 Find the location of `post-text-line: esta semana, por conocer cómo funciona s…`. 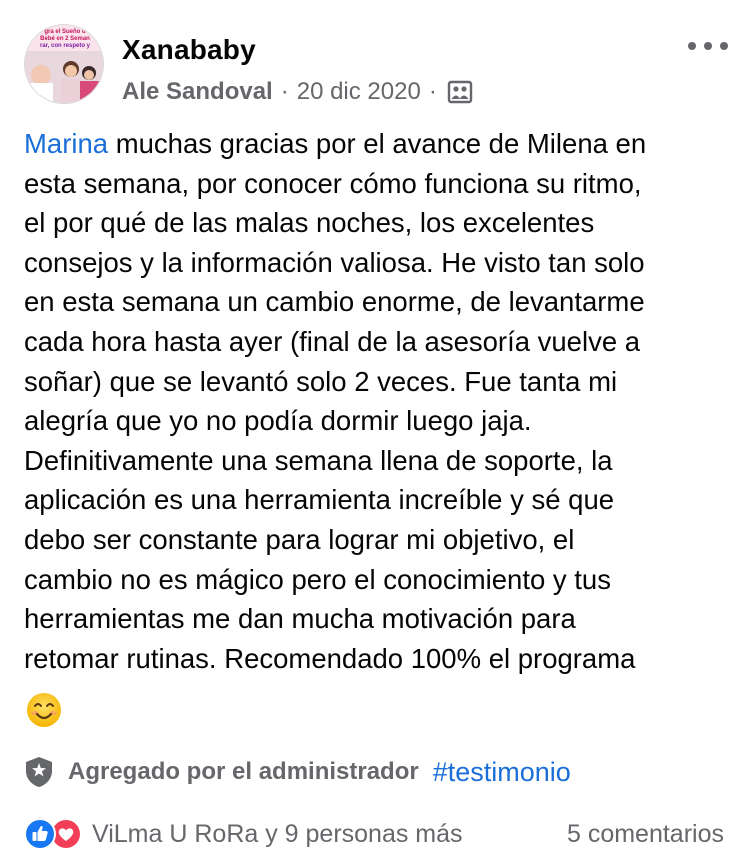

post-text-line: esta semana, por conocer cómo funciona s… is located at coordinates (333, 183).